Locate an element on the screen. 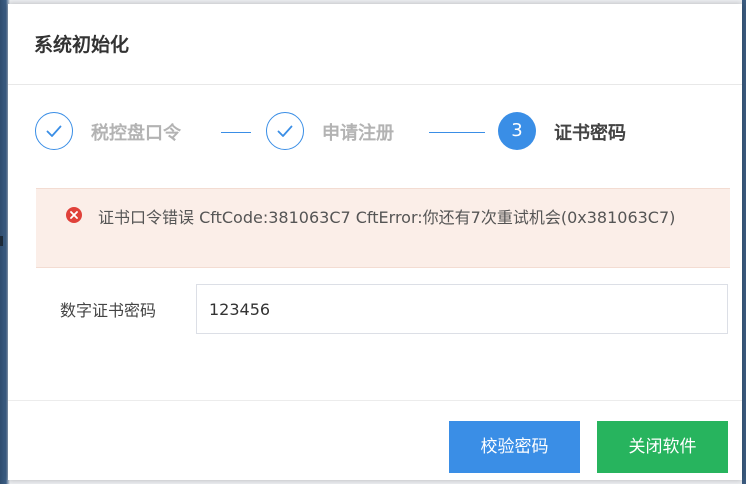 This screenshot has height=484, width=746. step-3-circle: 3 is located at coordinates (517, 131).